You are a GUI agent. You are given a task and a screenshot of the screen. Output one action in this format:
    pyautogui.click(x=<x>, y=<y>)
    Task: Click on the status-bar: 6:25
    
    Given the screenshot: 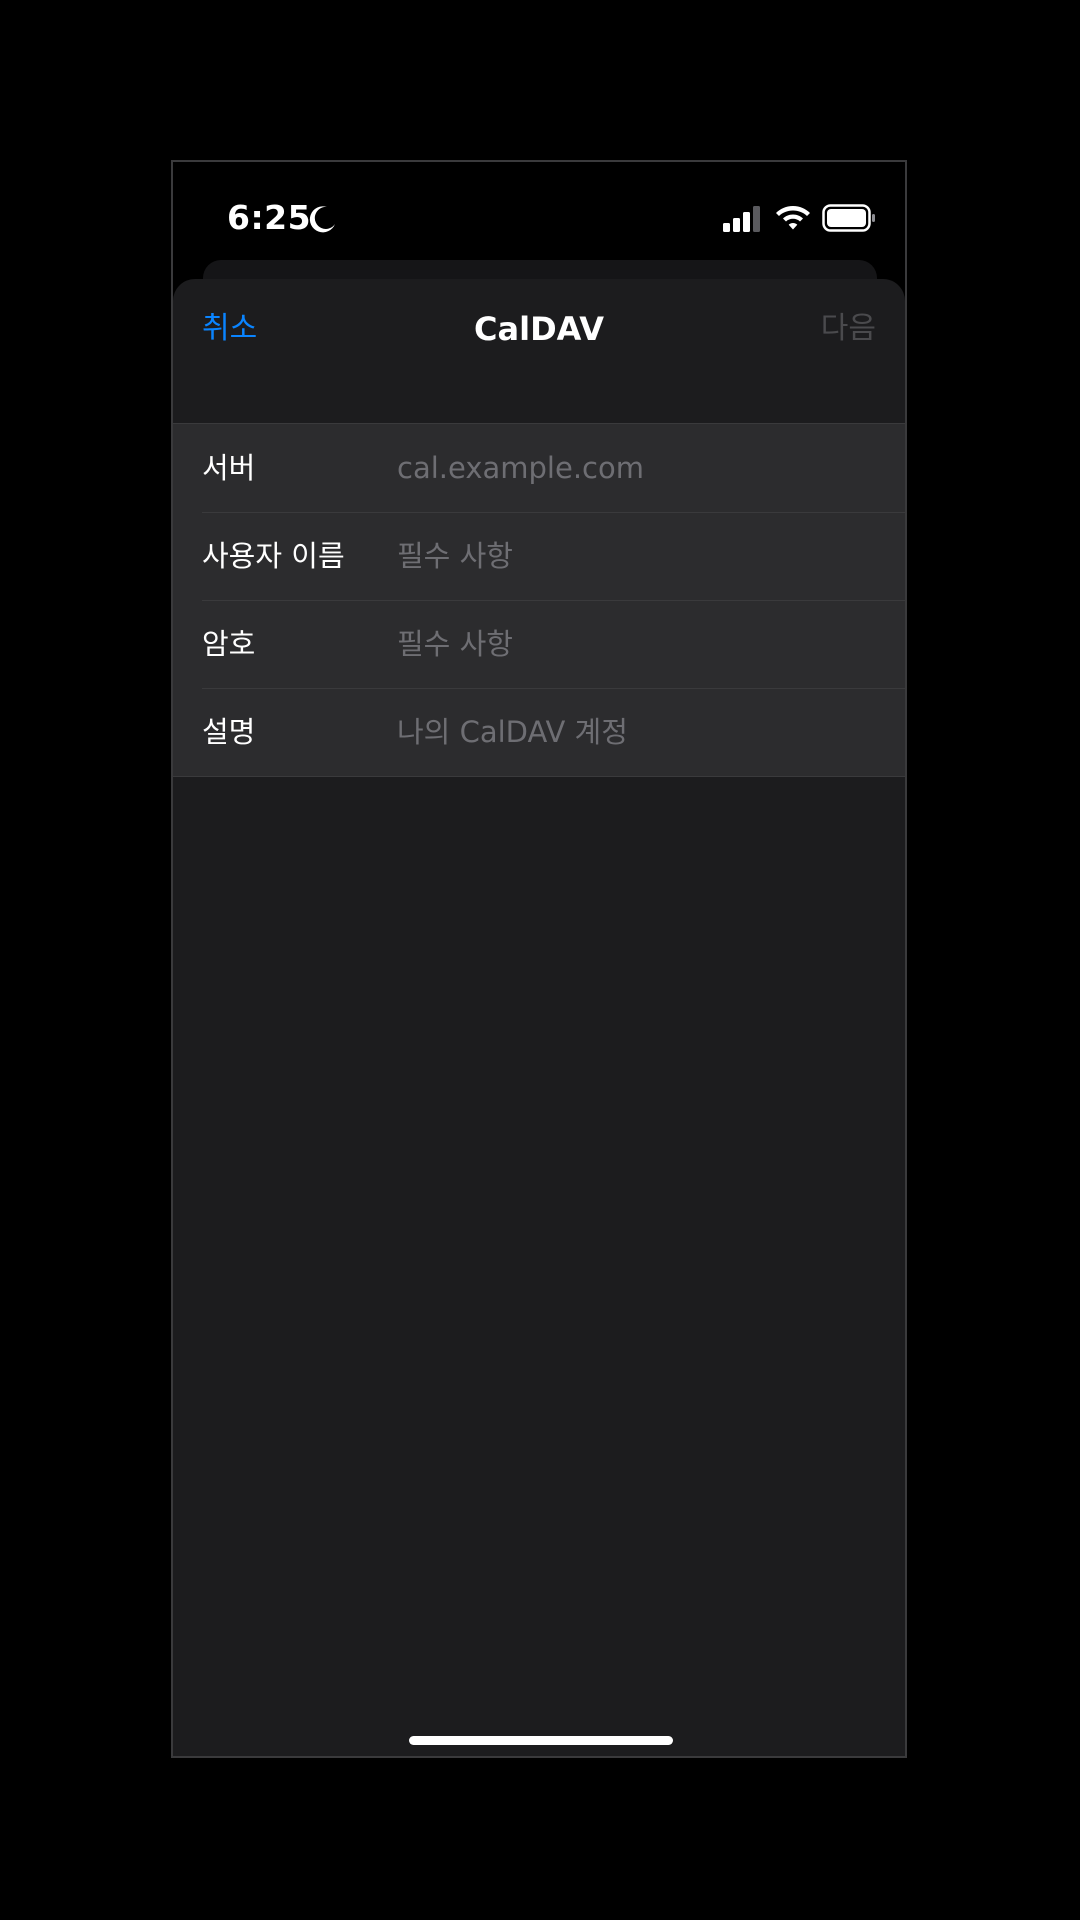 What is the action you would take?
    pyautogui.click(x=539, y=212)
    